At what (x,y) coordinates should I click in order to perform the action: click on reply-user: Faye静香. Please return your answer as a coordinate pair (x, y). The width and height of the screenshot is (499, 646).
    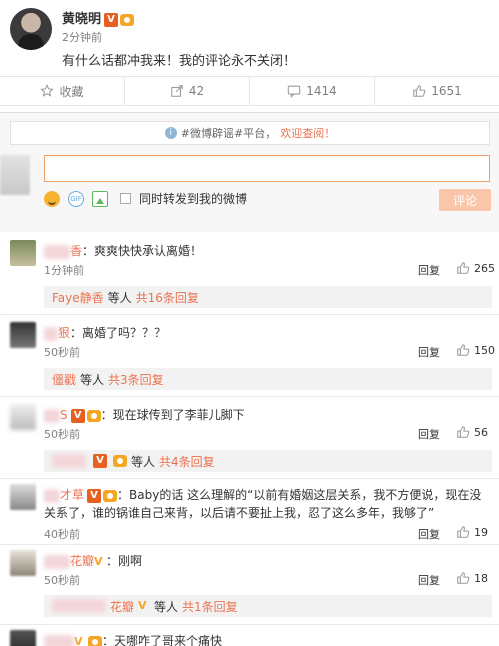
    Looking at the image, I should click on (78, 297).